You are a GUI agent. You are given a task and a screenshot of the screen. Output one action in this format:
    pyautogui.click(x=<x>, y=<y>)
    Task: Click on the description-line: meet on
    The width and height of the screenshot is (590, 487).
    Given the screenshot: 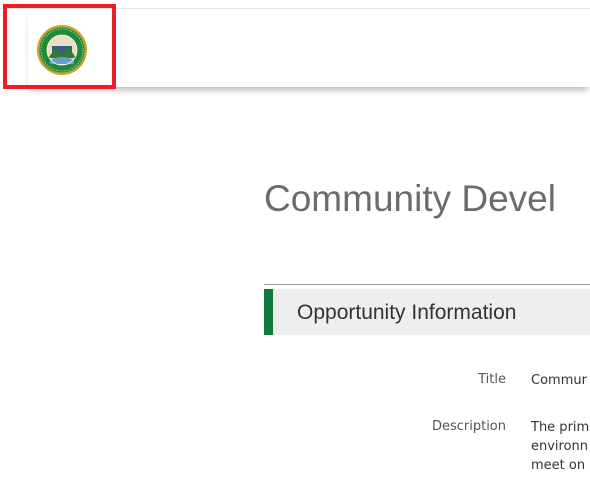 What is the action you would take?
    pyautogui.click(x=558, y=465)
    